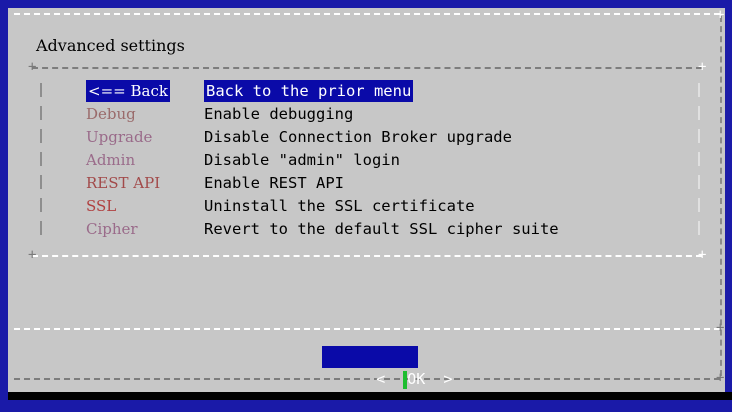  I want to click on menu-item-tag: Upgrade, so click(119, 137).